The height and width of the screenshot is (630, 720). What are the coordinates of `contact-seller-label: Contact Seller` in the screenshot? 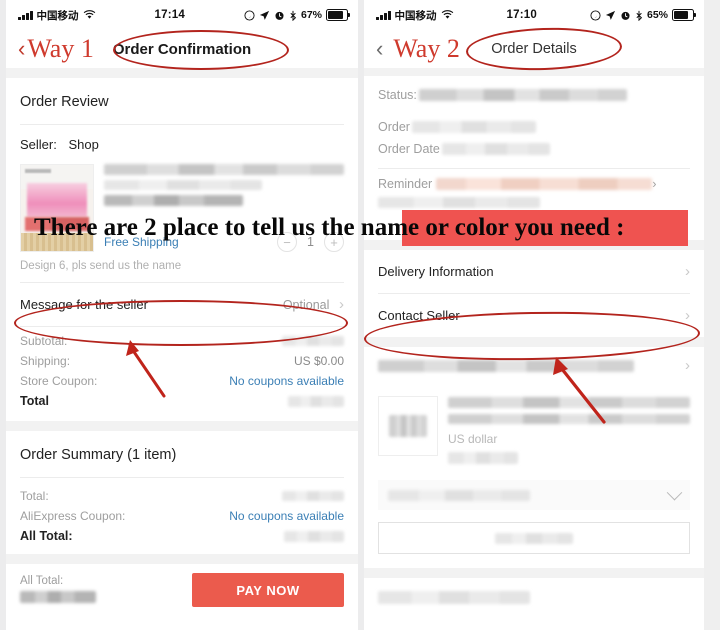 It's located at (419, 315).